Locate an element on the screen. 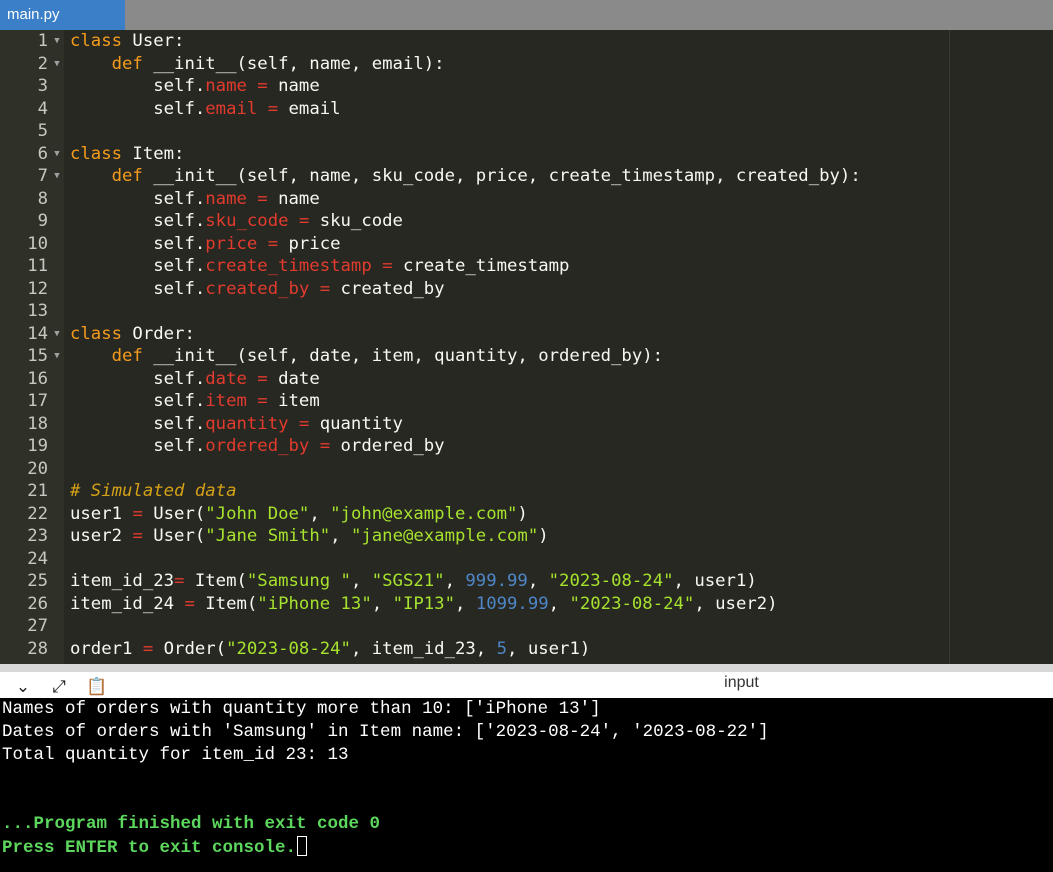 Image resolution: width=1053 pixels, height=872 pixels. code-line: 17 self.item = item is located at coordinates (526, 401).